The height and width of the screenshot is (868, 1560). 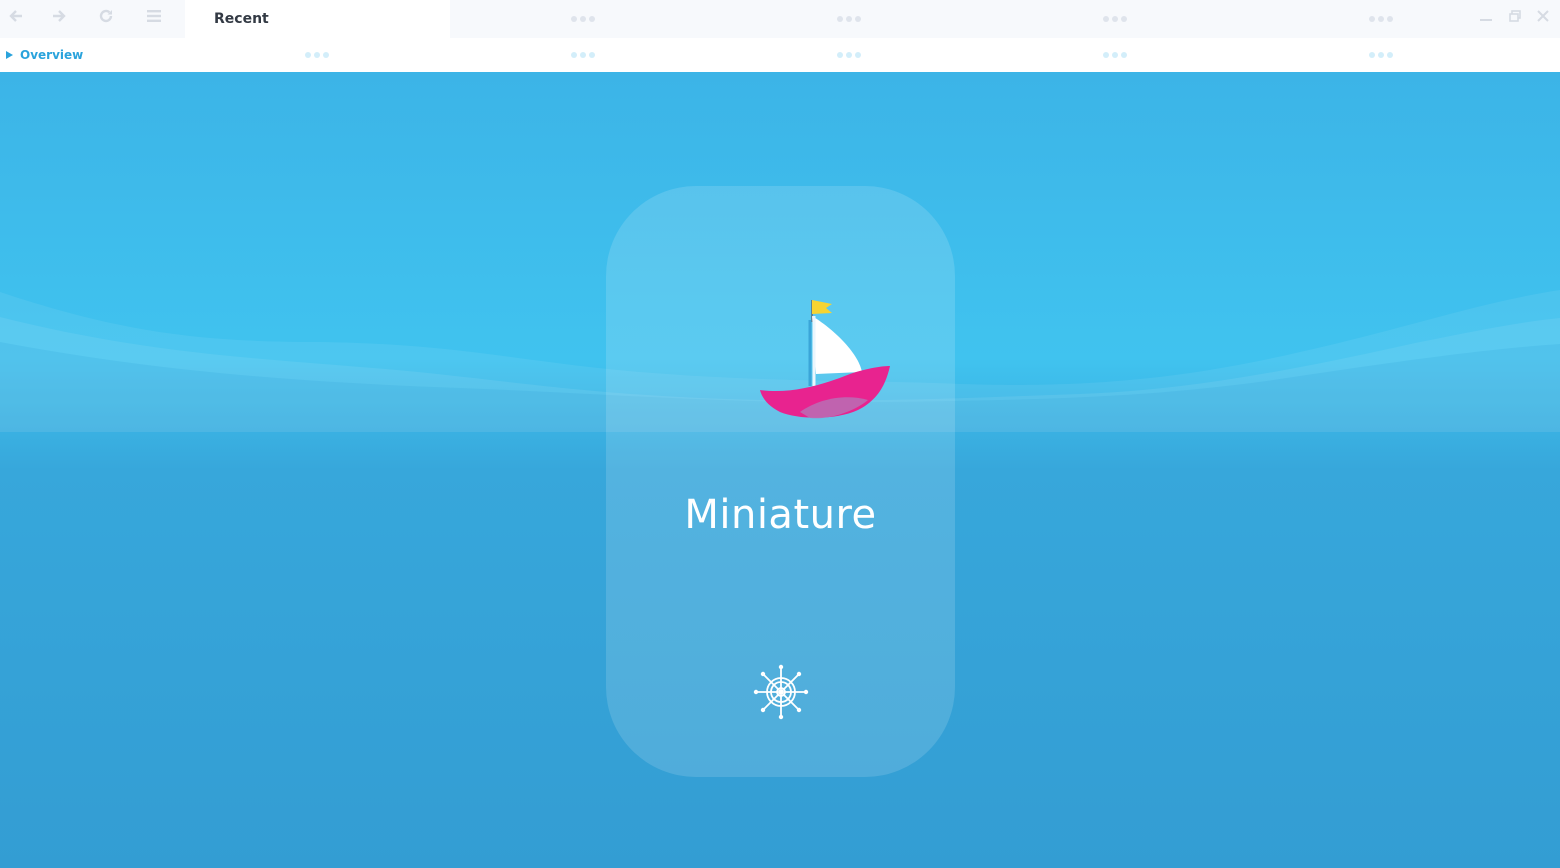 I want to click on arrow-left-icon, so click(x=15, y=16).